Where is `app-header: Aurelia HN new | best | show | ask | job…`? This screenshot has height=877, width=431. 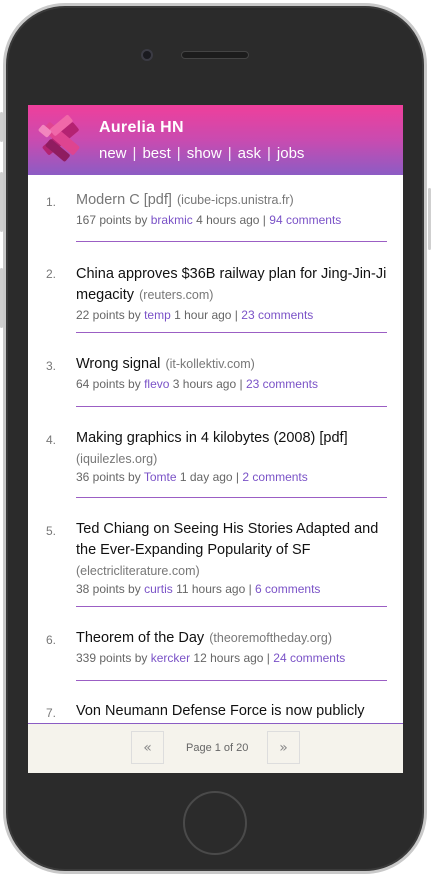 app-header: Aurelia HN new | best | show | ask | job… is located at coordinates (215, 140).